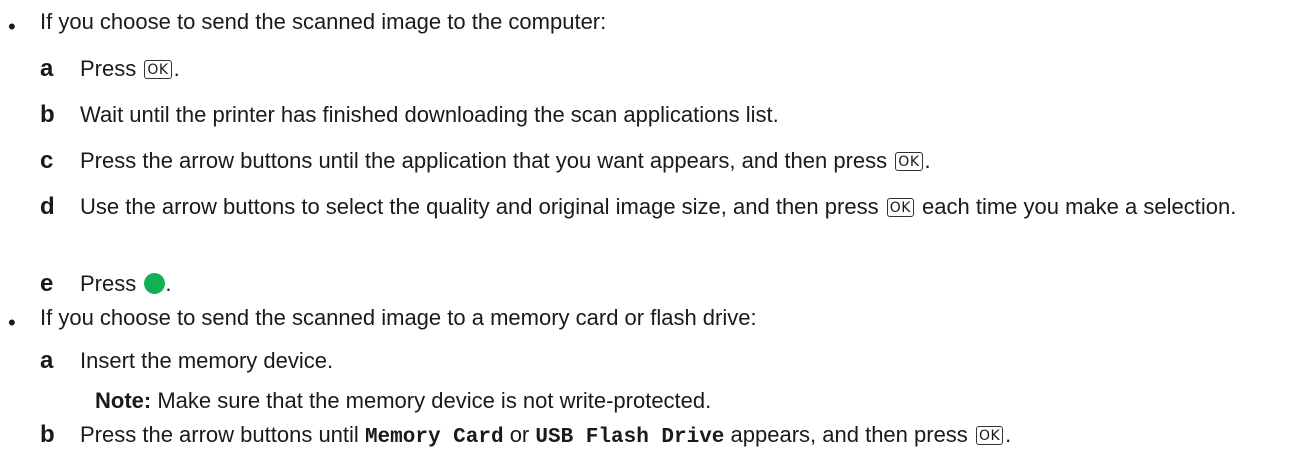 This screenshot has width=1300, height=454. I want to click on step-letter: c, so click(47, 160).